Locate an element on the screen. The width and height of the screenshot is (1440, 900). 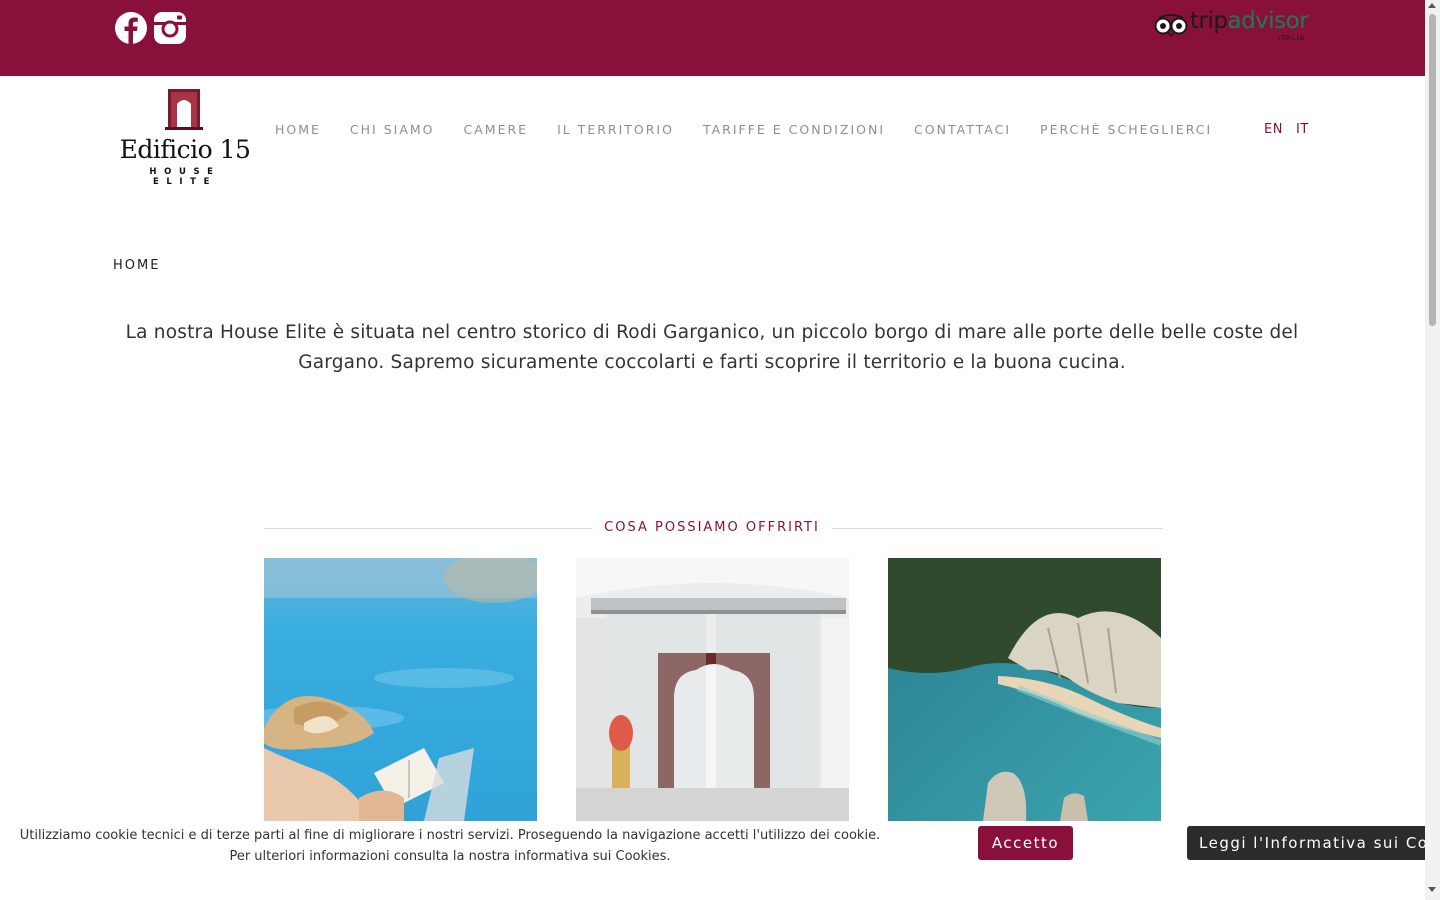
cookie-policy-button: Leggi l'Informativa sui Cookies is located at coordinates (1306, 843).